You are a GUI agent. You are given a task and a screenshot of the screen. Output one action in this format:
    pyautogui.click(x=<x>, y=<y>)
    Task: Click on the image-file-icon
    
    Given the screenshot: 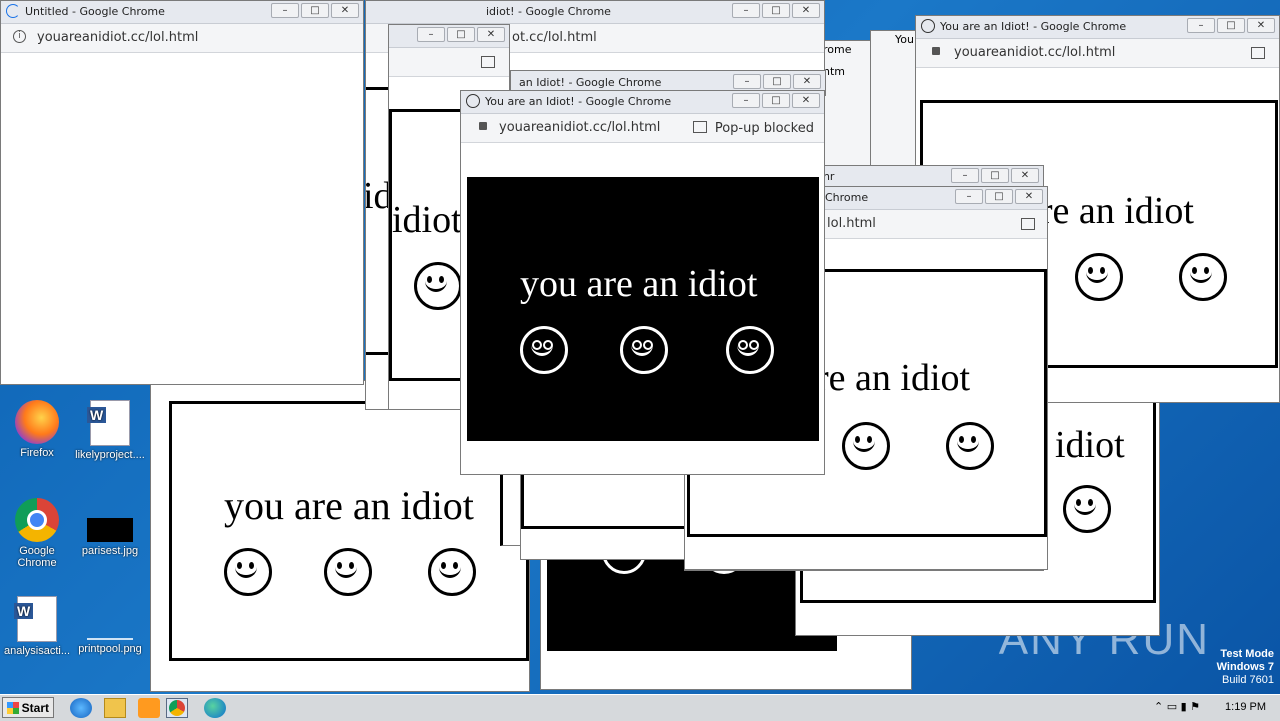 What is the action you would take?
    pyautogui.click(x=110, y=530)
    